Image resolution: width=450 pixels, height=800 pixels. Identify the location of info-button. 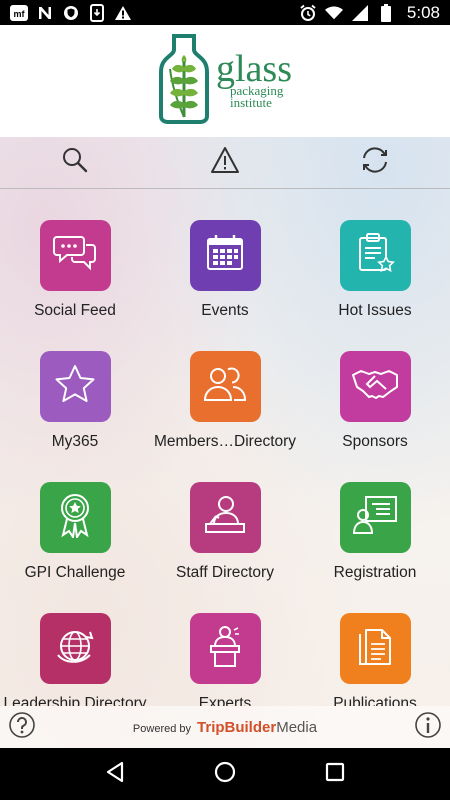
(428, 727).